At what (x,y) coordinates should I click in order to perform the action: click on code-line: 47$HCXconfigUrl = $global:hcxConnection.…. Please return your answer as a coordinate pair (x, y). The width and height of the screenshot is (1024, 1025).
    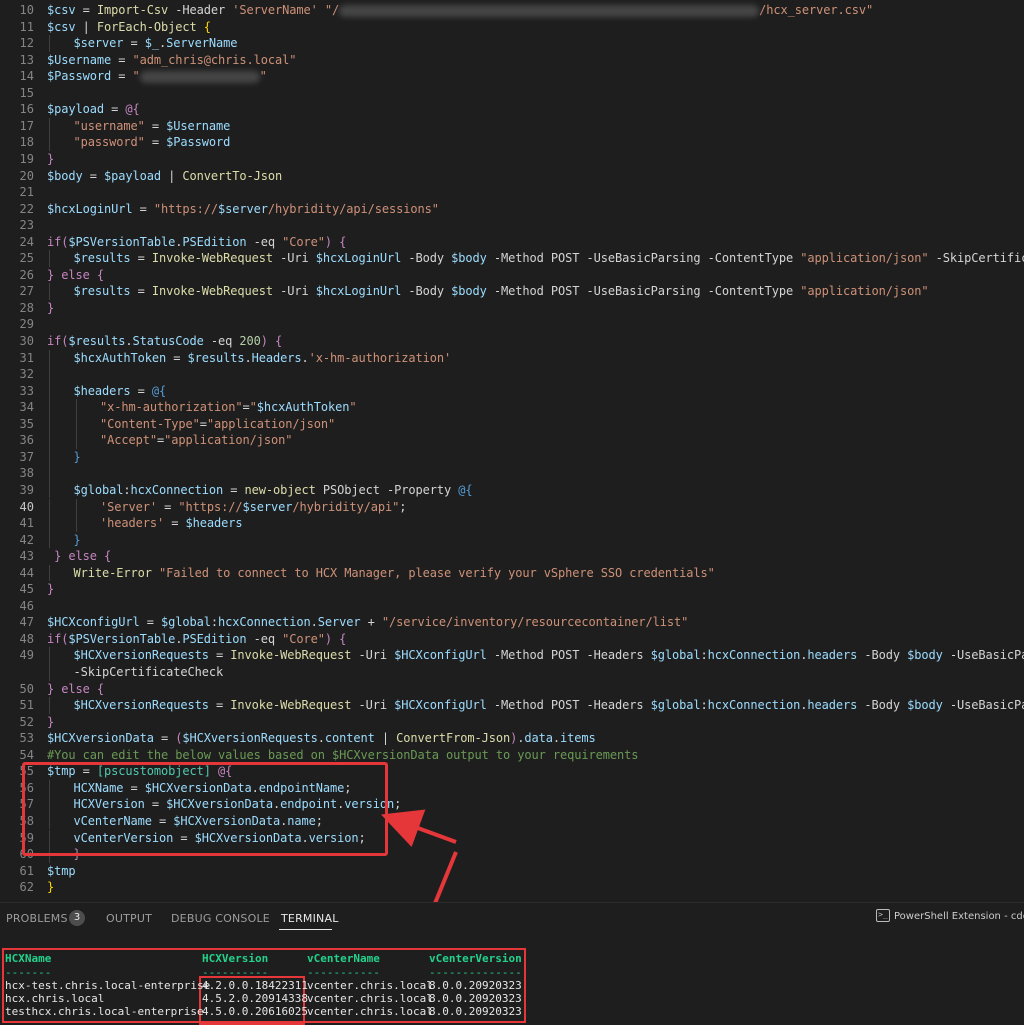
    Looking at the image, I should click on (512, 622).